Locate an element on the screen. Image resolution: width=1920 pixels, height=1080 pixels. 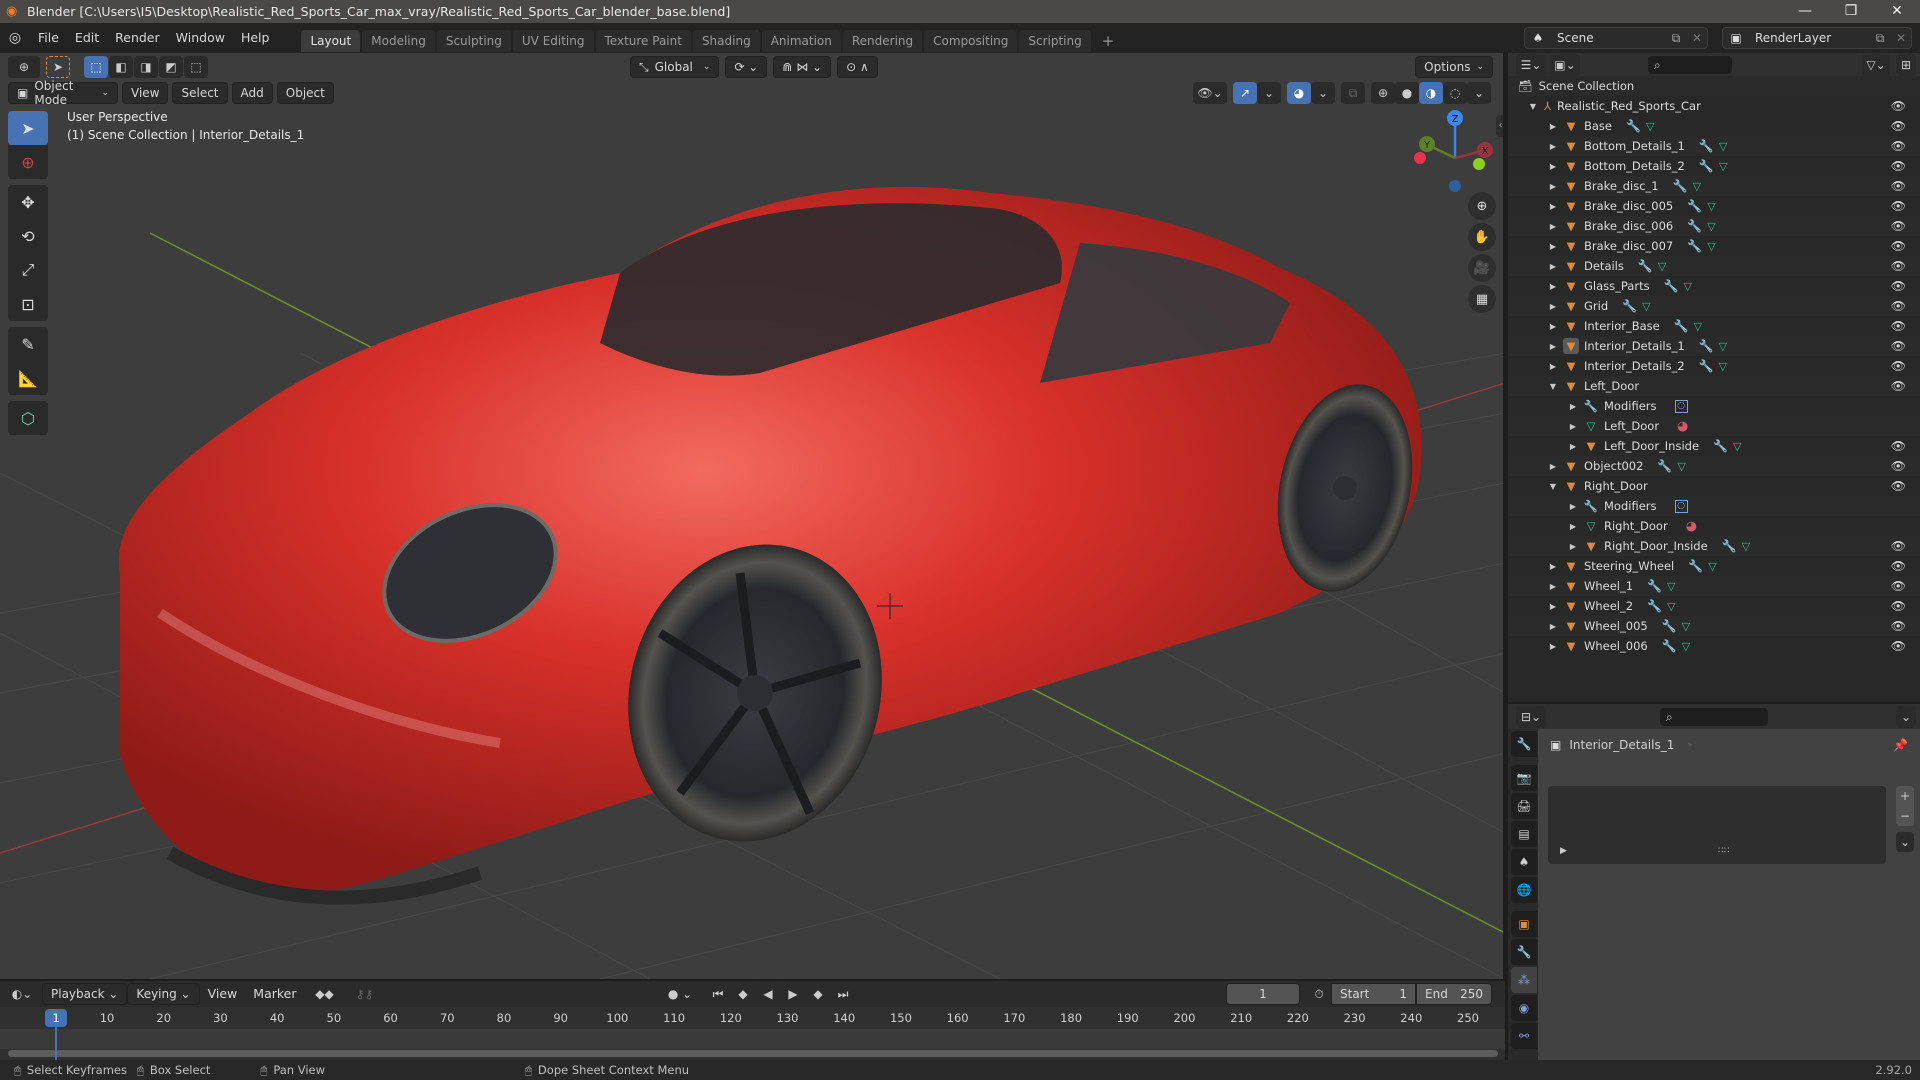
menu-edit: Edit is located at coordinates (87, 38).